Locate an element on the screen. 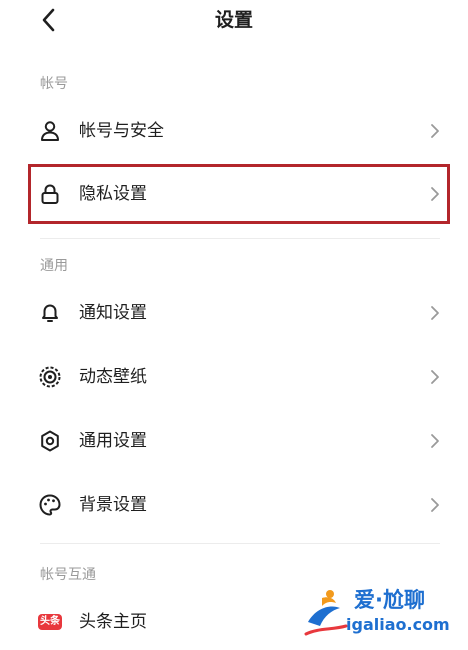  toutiao-badge: 头条 is located at coordinates (50, 622).